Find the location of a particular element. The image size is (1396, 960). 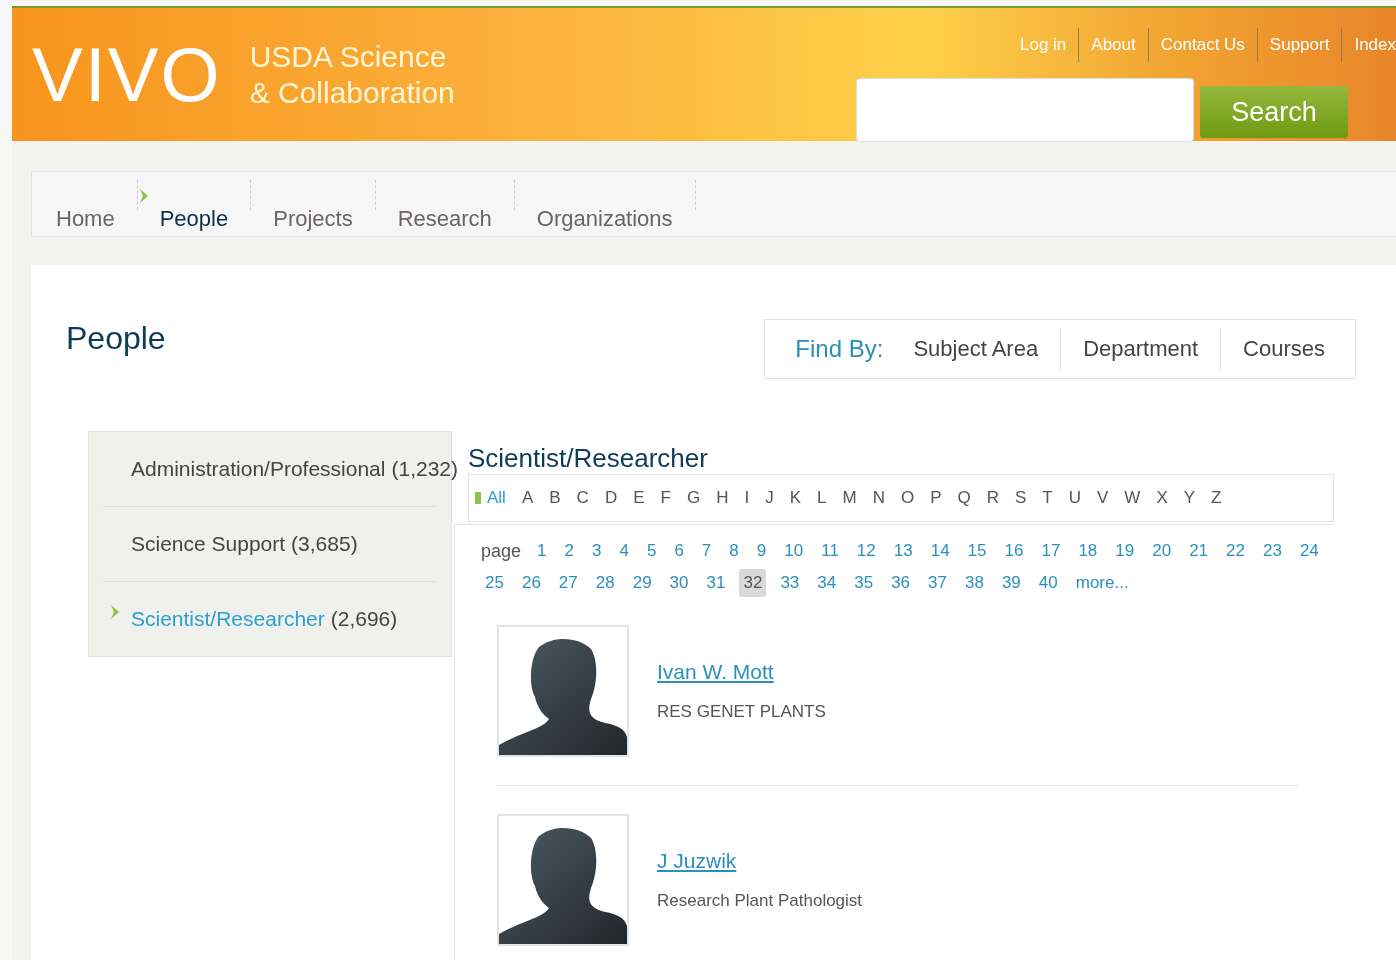

letter-filter: K is located at coordinates (795, 498).